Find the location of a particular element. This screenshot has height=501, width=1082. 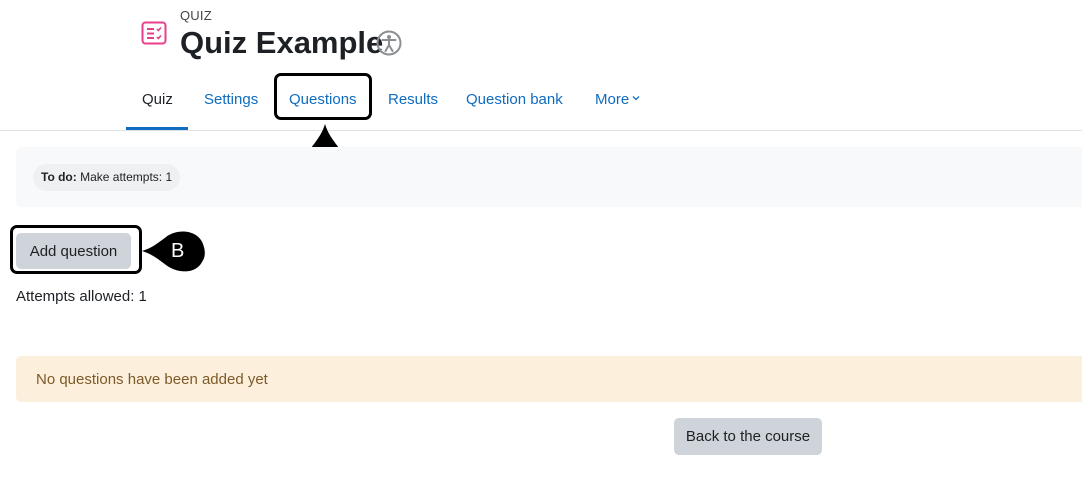

tab-results: Results is located at coordinates (413, 99).